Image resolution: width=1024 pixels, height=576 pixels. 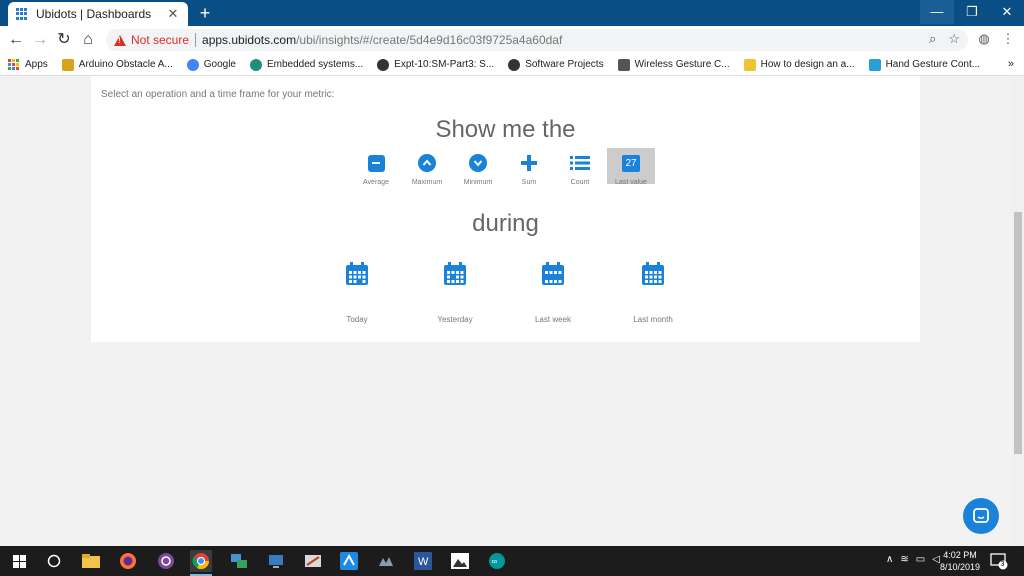 I want to click on maximize-button: ❐, so click(x=972, y=12).